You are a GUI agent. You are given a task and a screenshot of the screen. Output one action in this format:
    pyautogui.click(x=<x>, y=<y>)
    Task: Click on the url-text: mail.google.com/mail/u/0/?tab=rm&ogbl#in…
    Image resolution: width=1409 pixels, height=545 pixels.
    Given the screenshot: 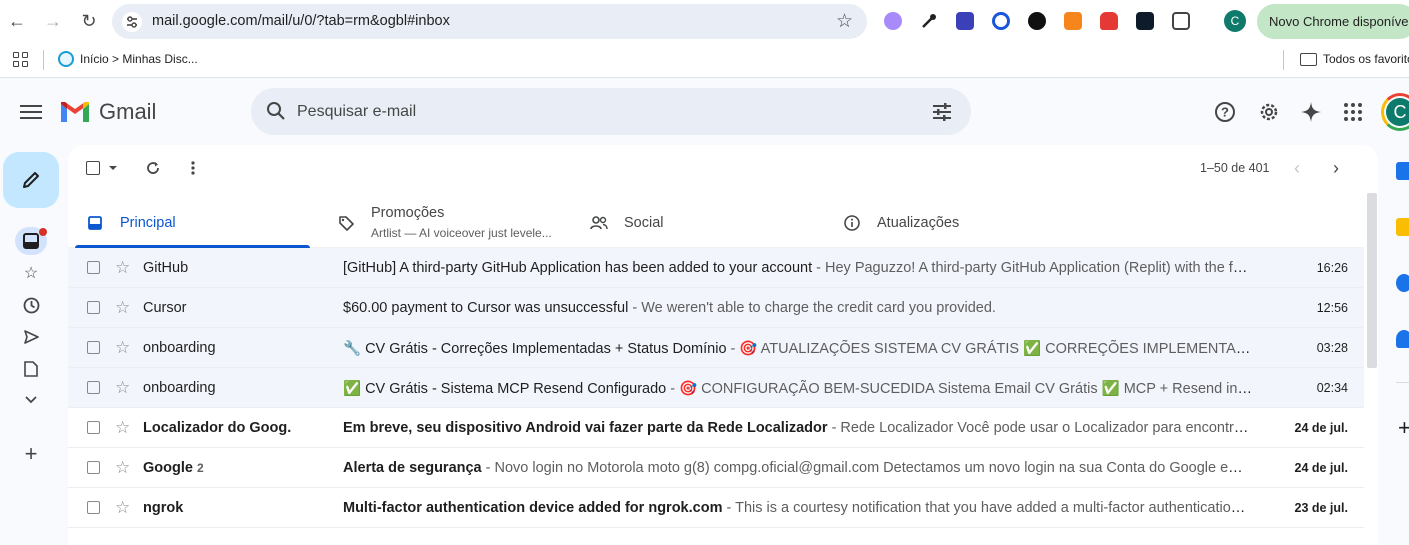 What is the action you would take?
    pyautogui.click(x=301, y=21)
    